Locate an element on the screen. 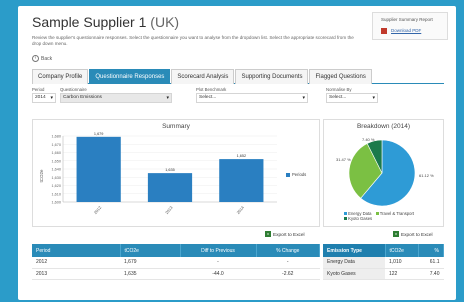  tab-flagged-questions: Flagged Questions is located at coordinates (340, 76).